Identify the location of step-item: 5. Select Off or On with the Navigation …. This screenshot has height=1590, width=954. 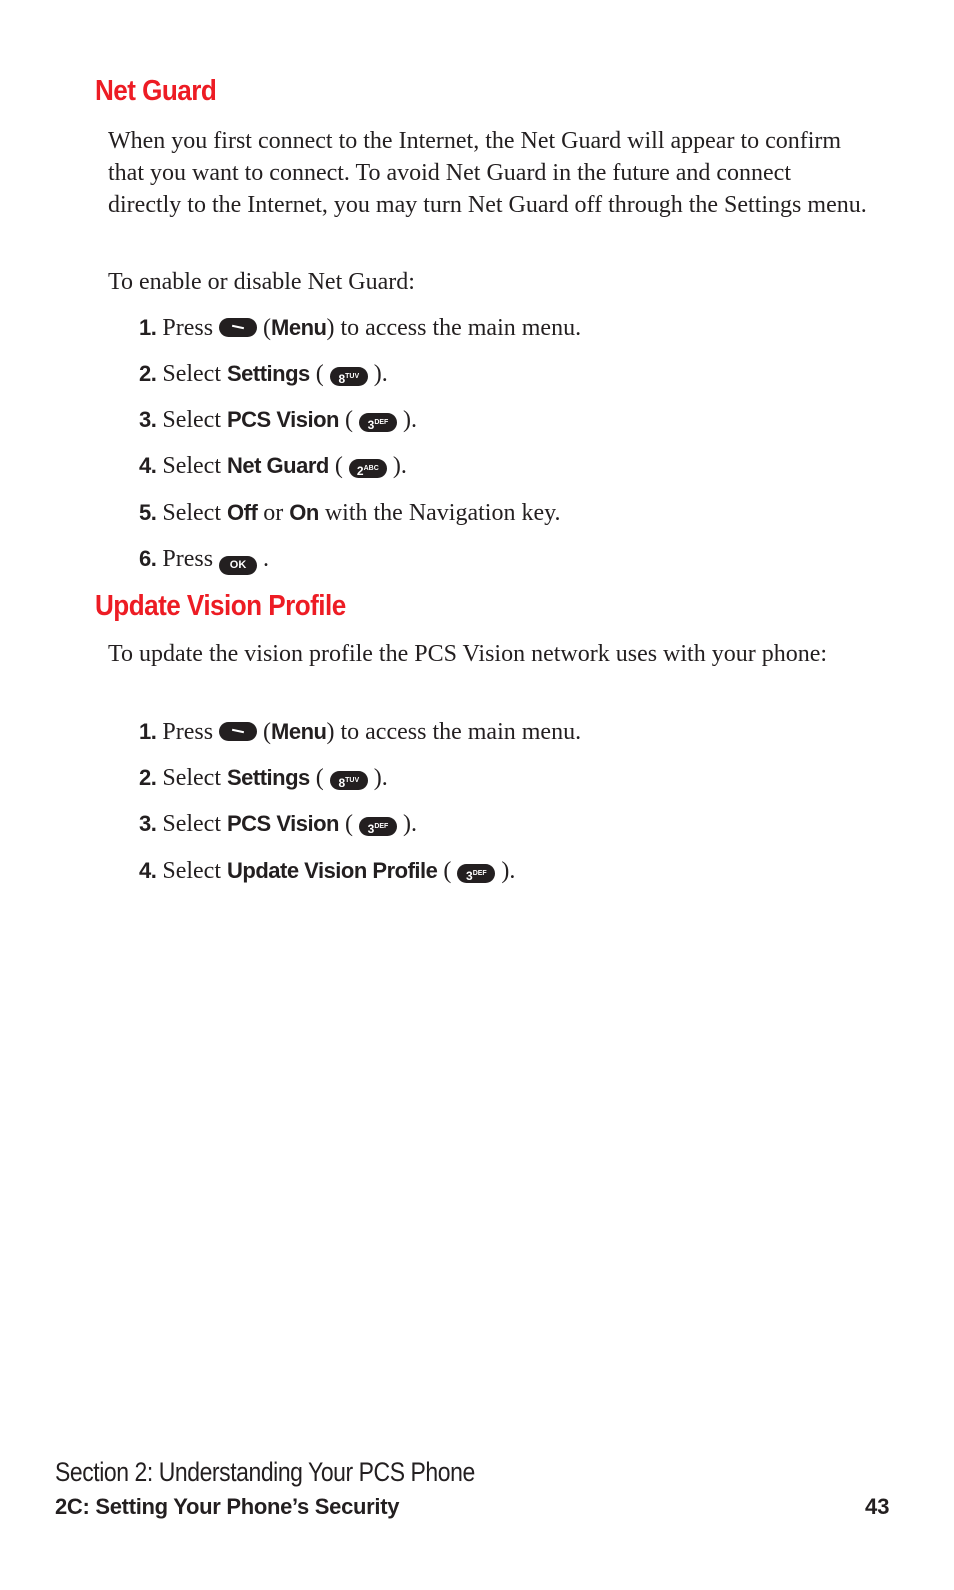
(350, 513).